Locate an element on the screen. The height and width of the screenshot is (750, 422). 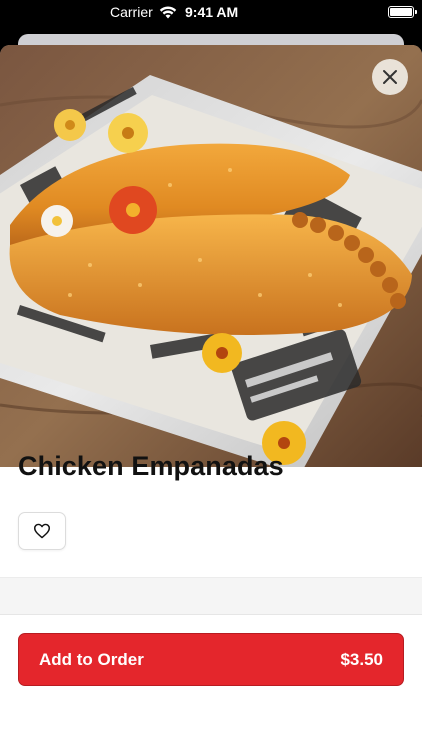
item-price: $3.50 is located at coordinates (361, 659).